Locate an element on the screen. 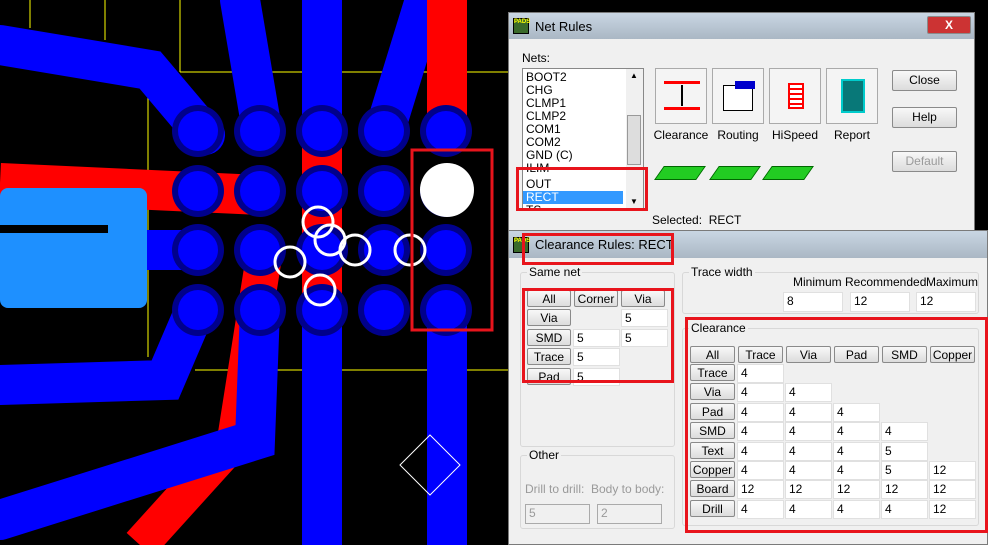 The height and width of the screenshot is (545, 988). same-net-header-all: All is located at coordinates (549, 298).